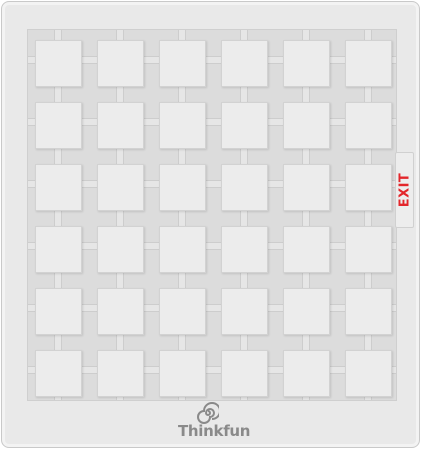 The height and width of the screenshot is (449, 421). I want to click on exit-marker: EXIT, so click(404, 190).